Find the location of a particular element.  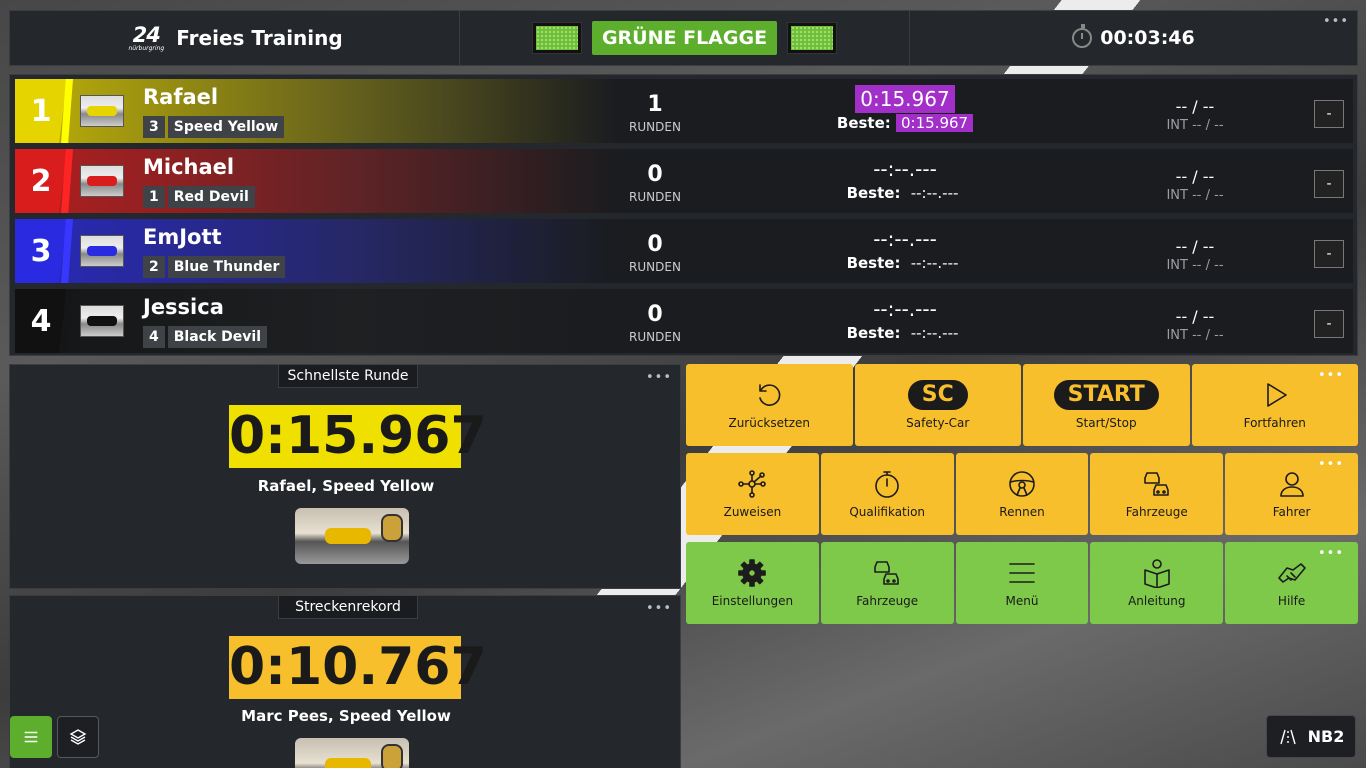

menu-label: Menü is located at coordinates (1022, 601).